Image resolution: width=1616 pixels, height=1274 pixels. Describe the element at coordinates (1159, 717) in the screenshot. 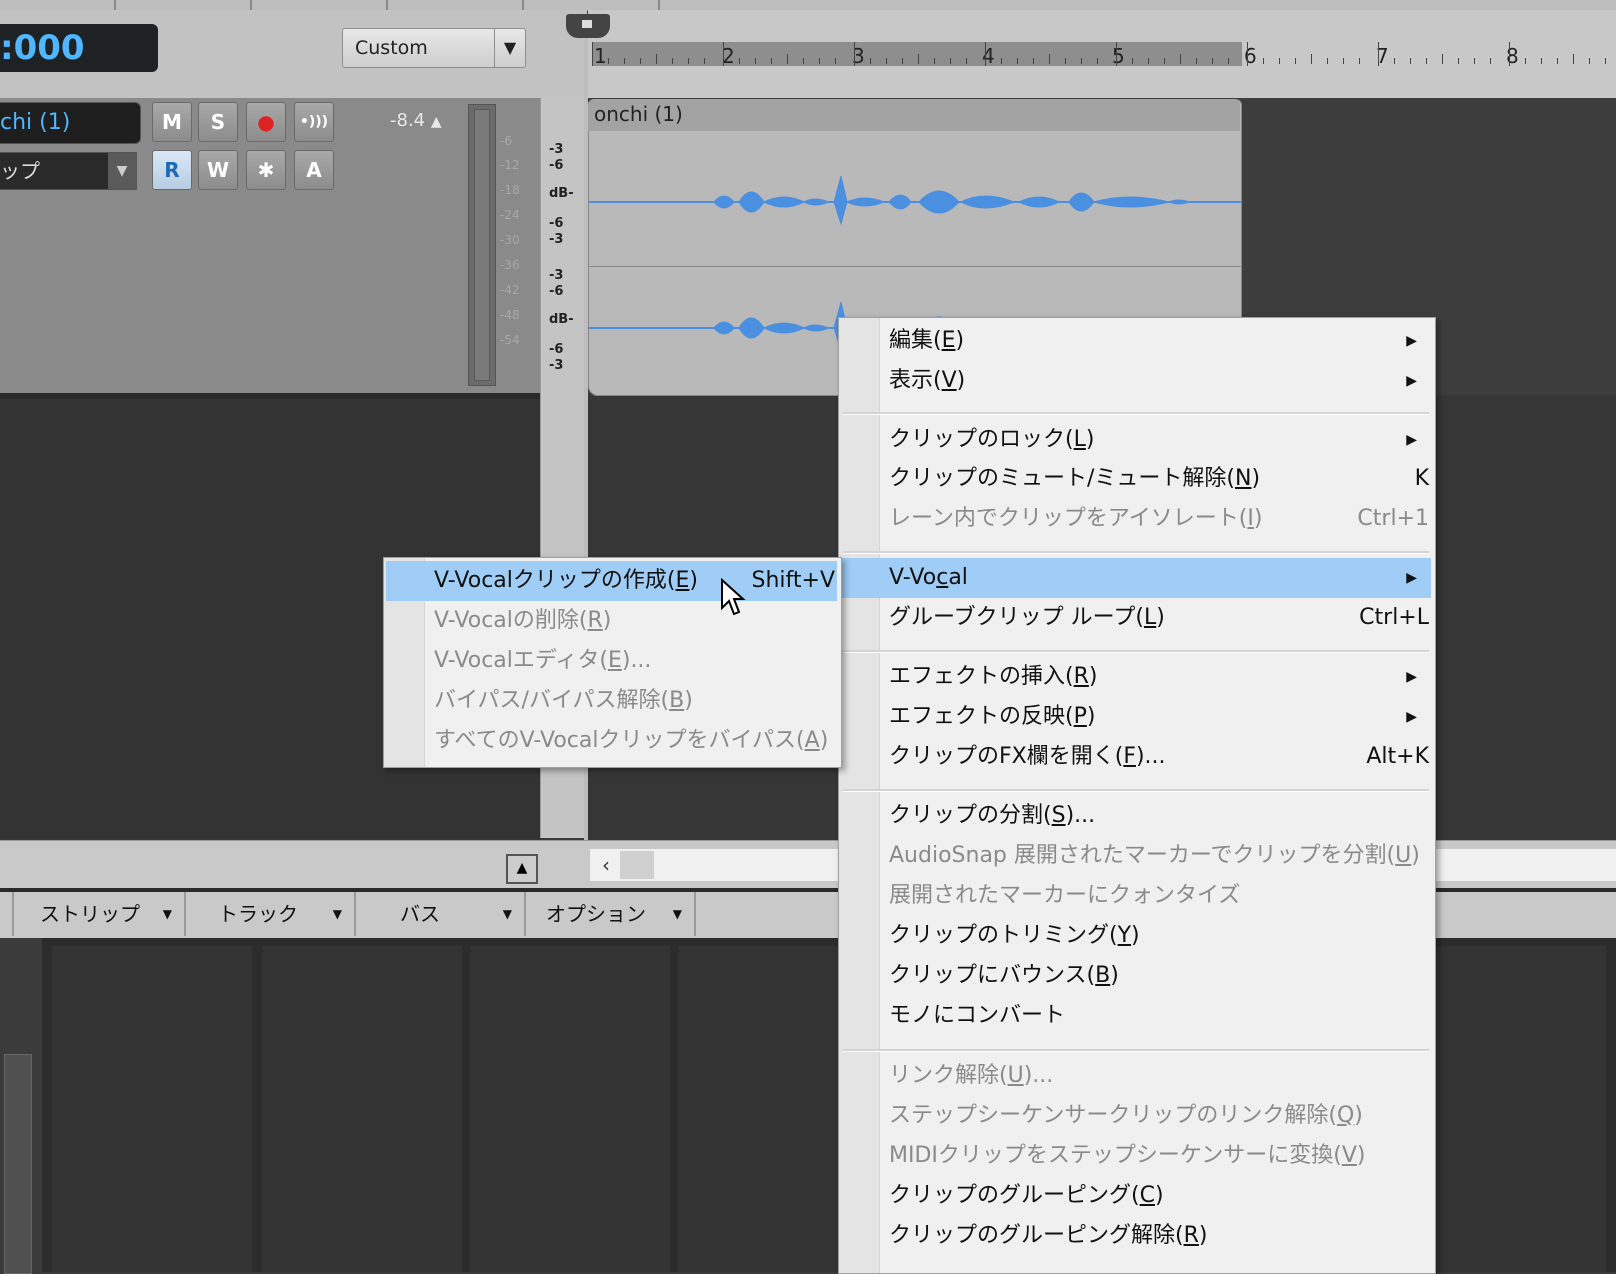

I see `menu-item-p: エフェクトの反映(P) ▶` at that location.